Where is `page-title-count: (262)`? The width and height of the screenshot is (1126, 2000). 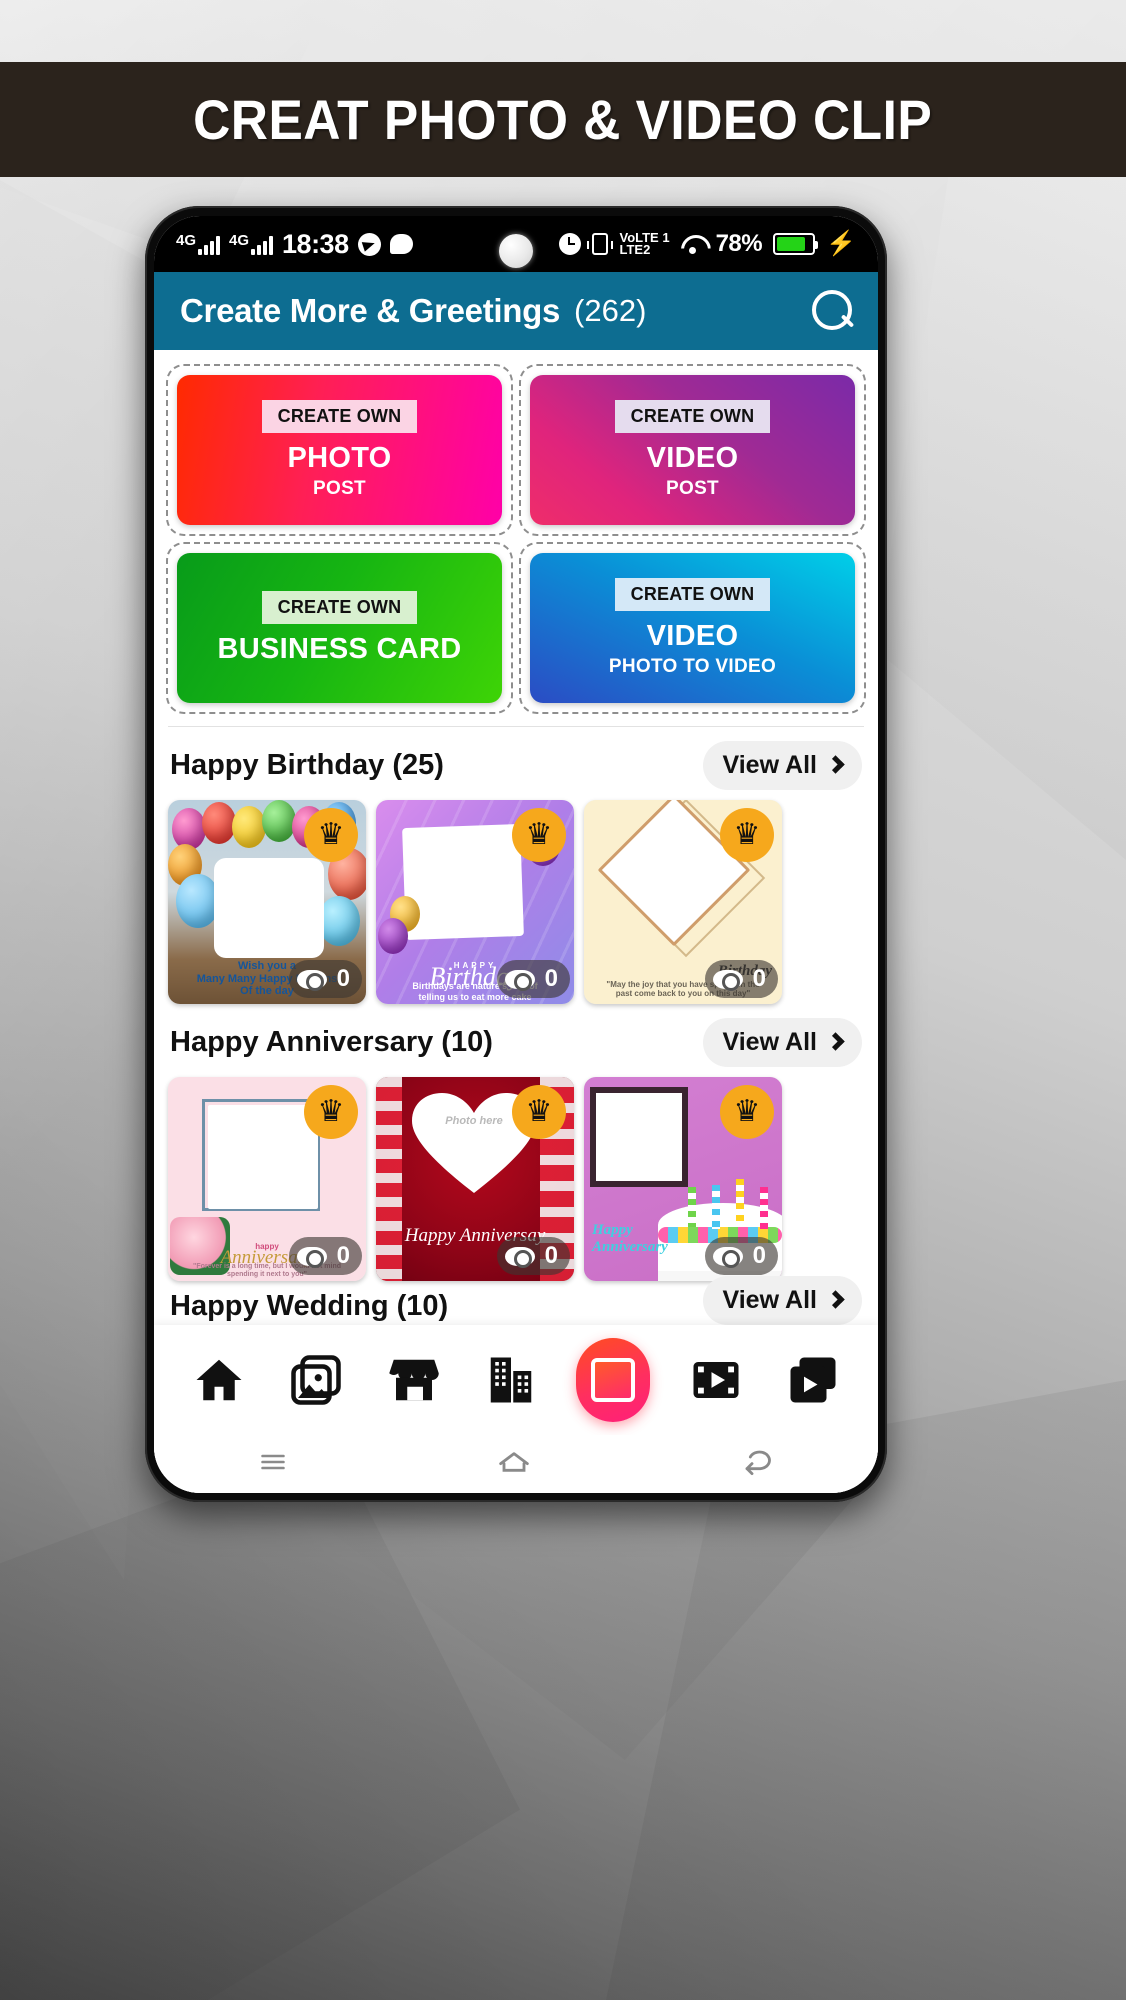 page-title-count: (262) is located at coordinates (610, 310).